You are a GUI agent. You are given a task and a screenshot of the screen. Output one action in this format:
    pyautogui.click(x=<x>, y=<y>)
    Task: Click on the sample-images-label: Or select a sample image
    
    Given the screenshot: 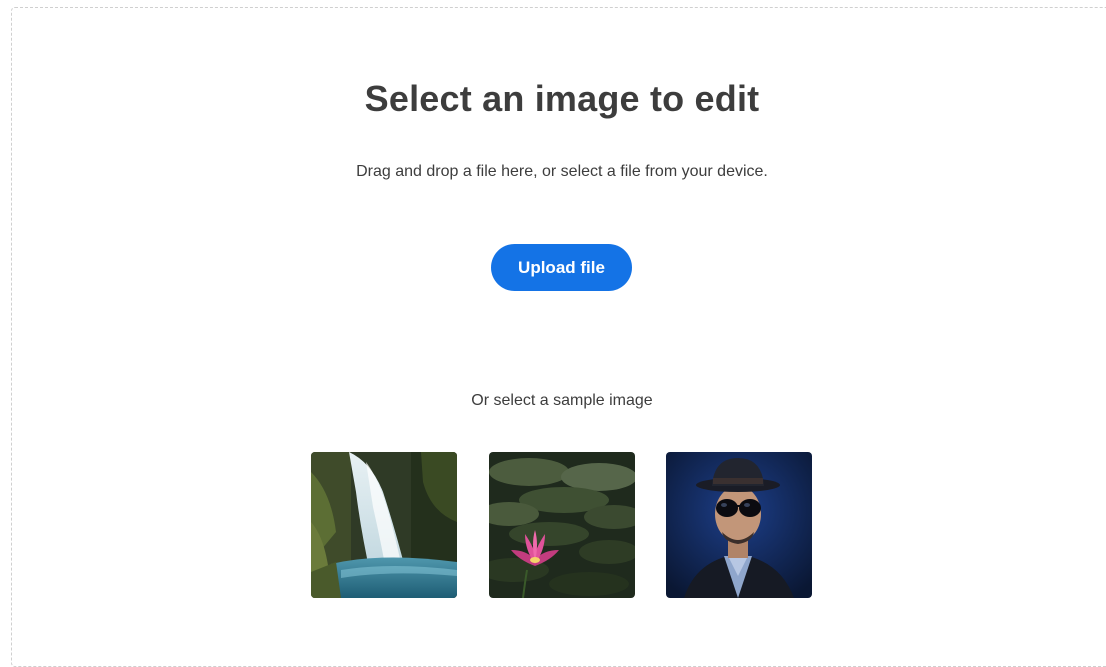 What is the action you would take?
    pyautogui.click(x=562, y=400)
    